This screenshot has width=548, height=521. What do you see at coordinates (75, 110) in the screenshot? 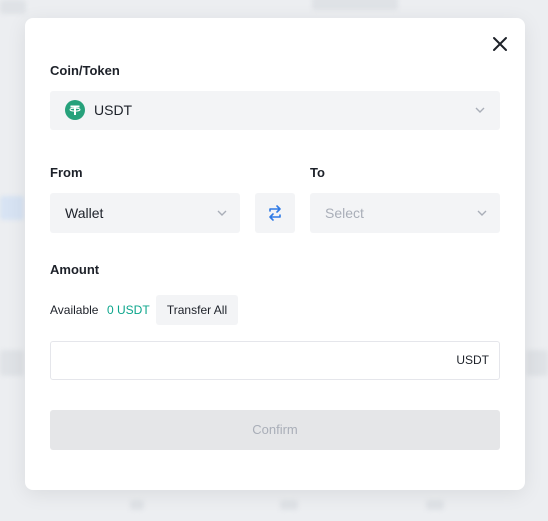
I see `tether-icon` at bounding box center [75, 110].